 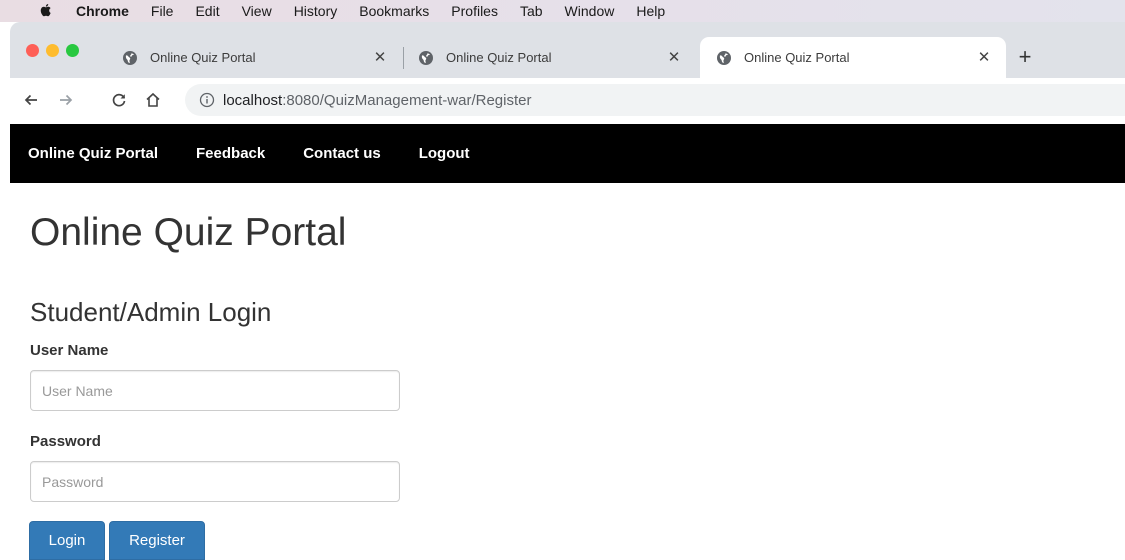 What do you see at coordinates (215, 390) in the screenshot?
I see `username-input` at bounding box center [215, 390].